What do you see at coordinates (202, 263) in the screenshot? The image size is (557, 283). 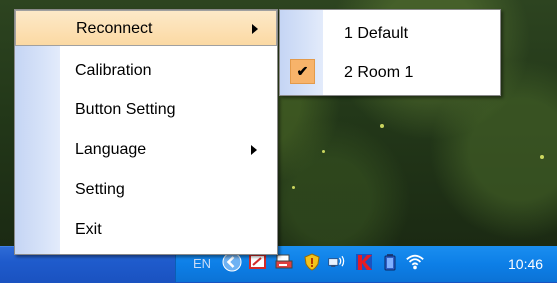 I see `language-indicator: EN` at bounding box center [202, 263].